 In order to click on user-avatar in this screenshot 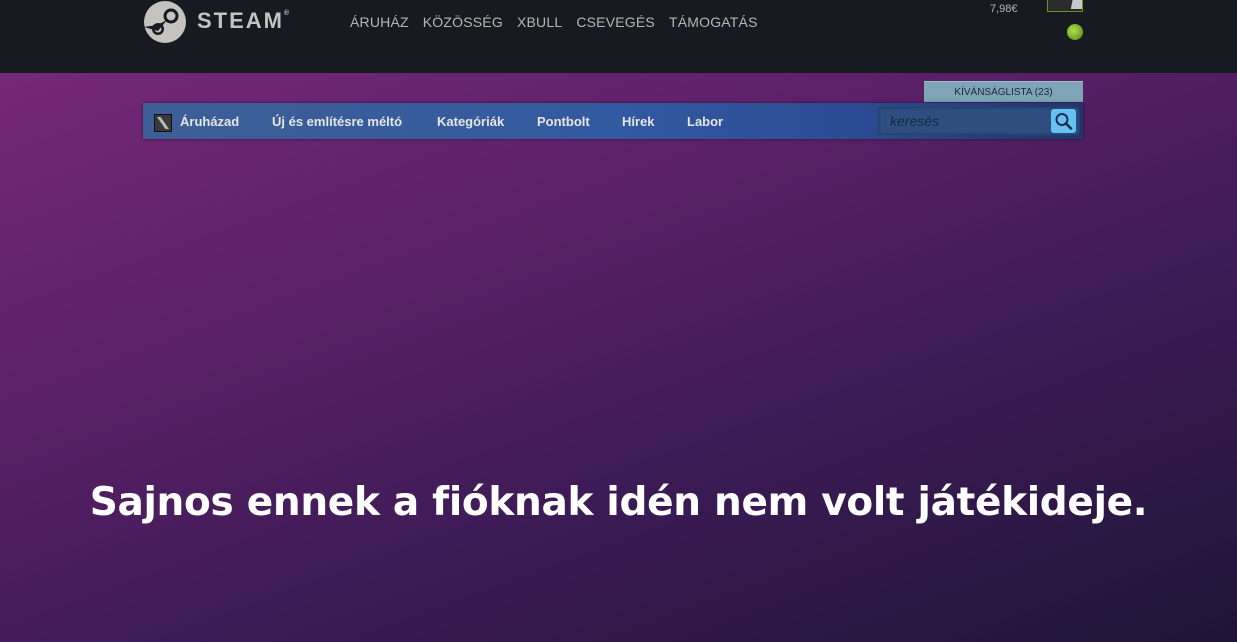, I will do `click(1065, 6)`.